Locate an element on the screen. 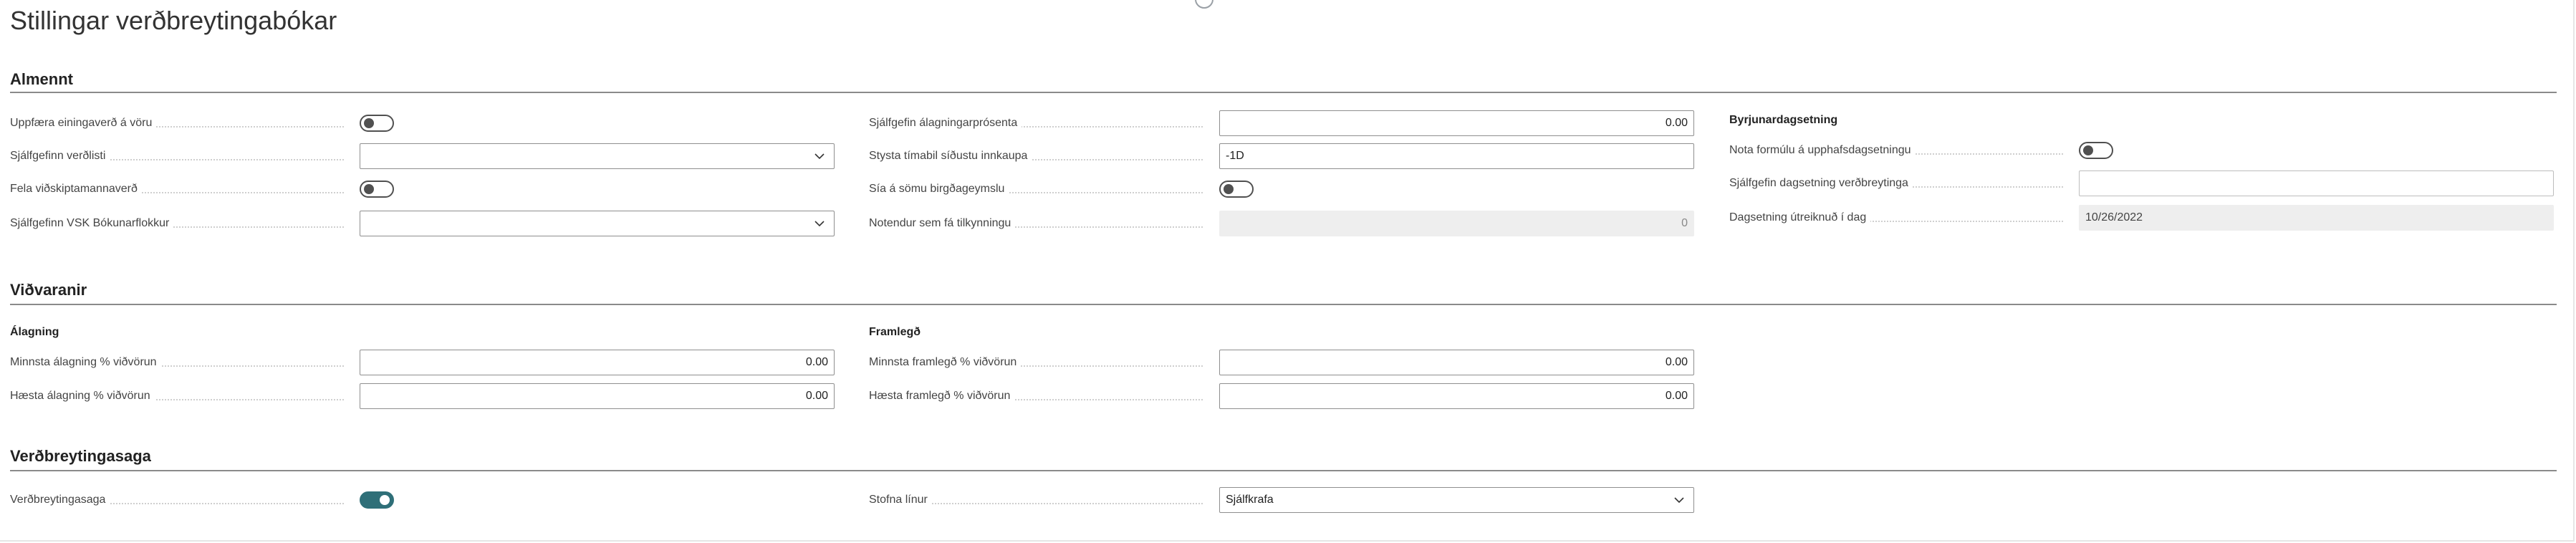  field-label: Sía á sömu birgðageymslu is located at coordinates (1041, 189).